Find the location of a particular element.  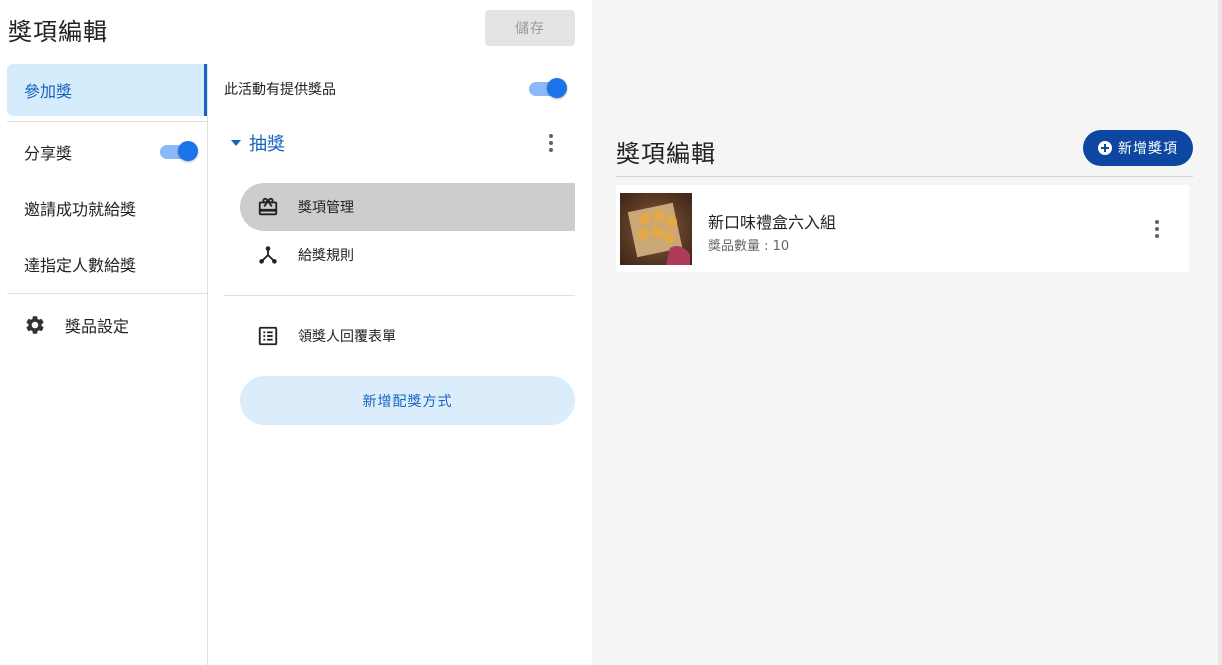

submenu-item-winner-form: 領獎人回覆表單 is located at coordinates (407, 336).